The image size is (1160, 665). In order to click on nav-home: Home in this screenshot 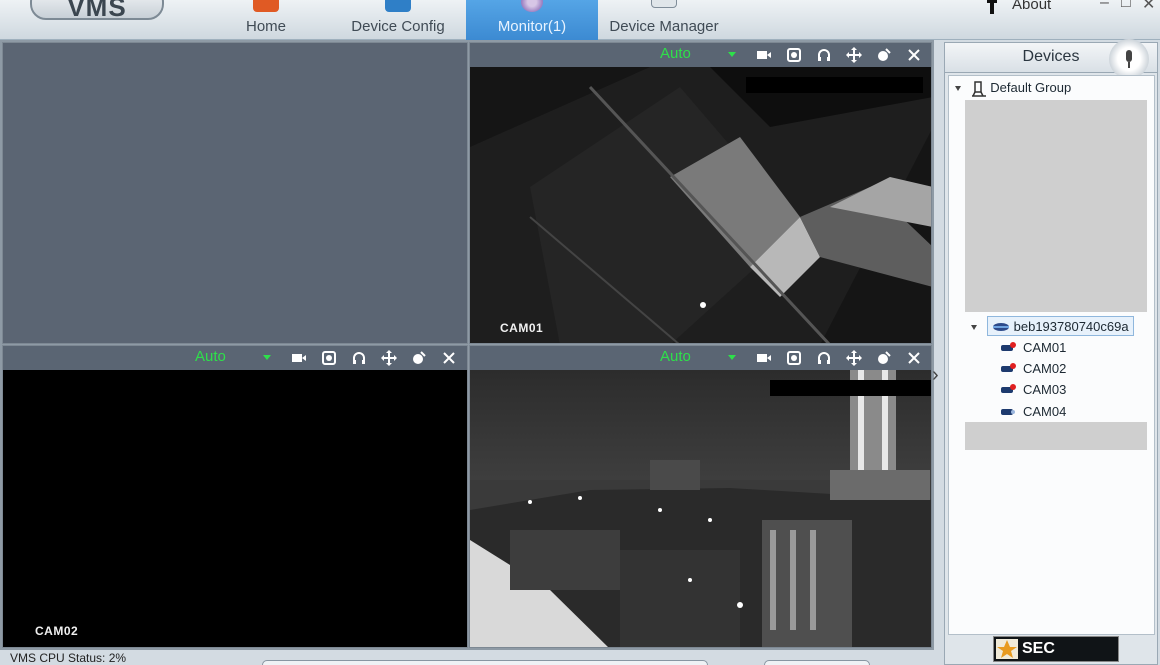, I will do `click(266, 20)`.